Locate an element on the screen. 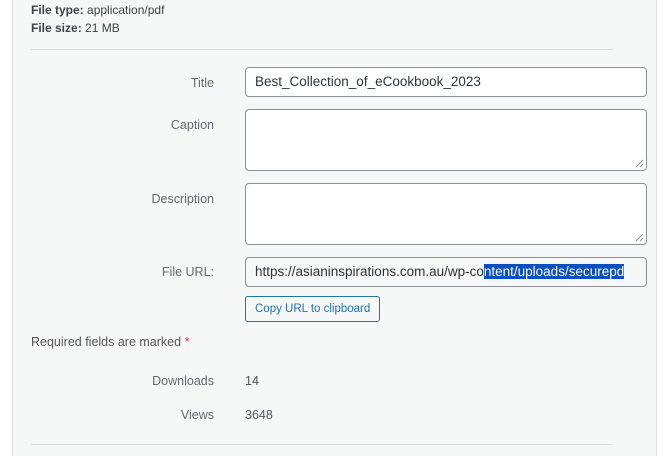 The height and width of the screenshot is (456, 669). file-type-row: File type: application/pdf is located at coordinates (97, 10).